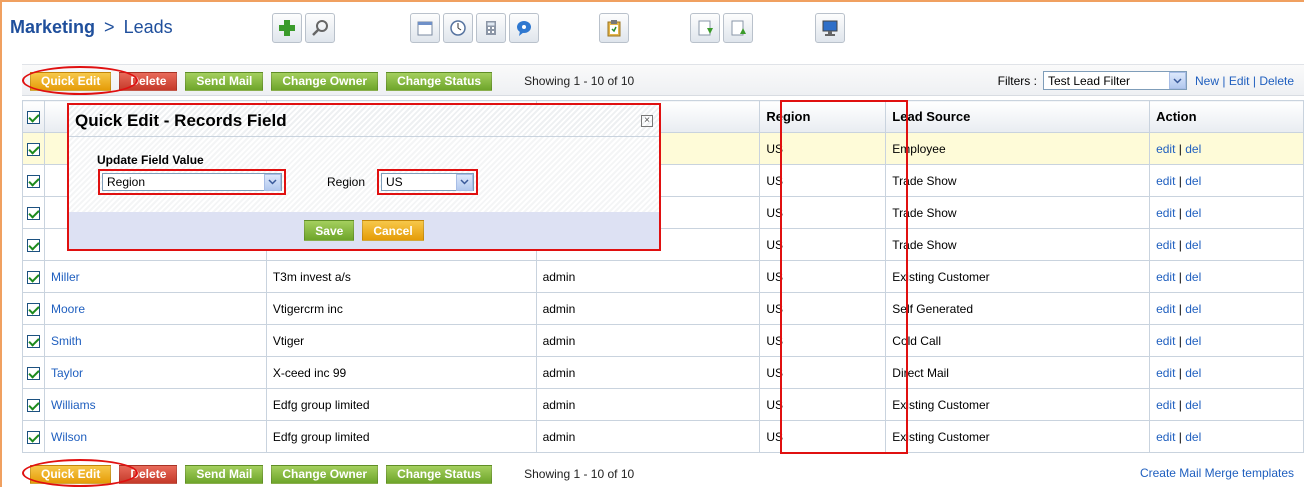 Image resolution: width=1304 pixels, height=487 pixels. I want to click on cell-last-name: Smith, so click(155, 340).